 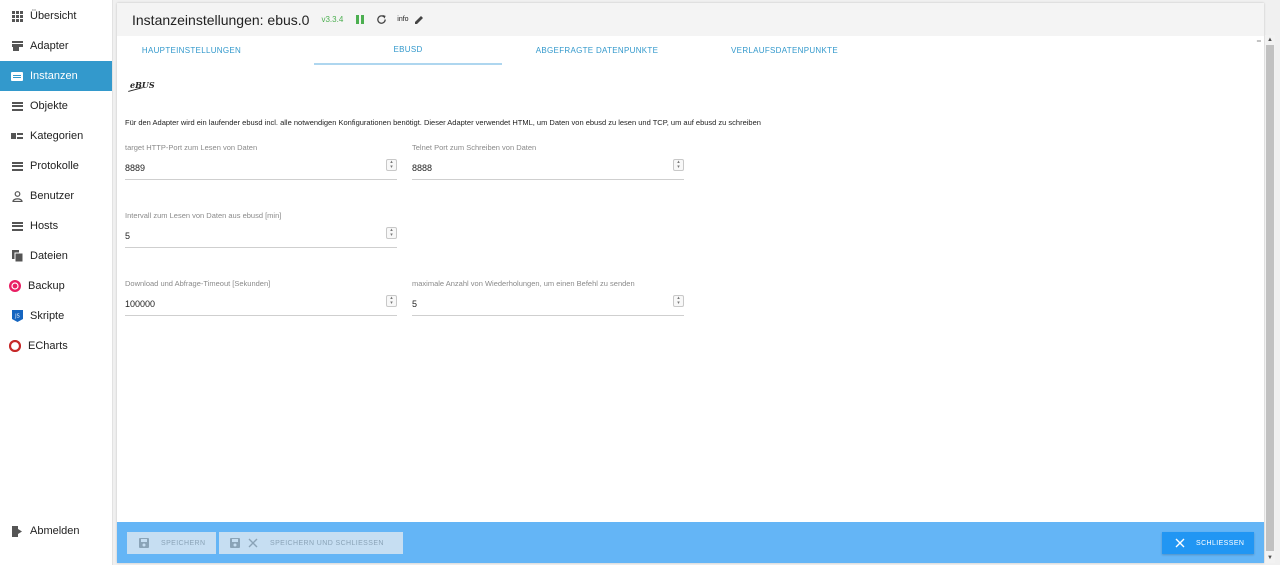 What do you see at coordinates (17, 16) in the screenshot?
I see `grid-icon` at bounding box center [17, 16].